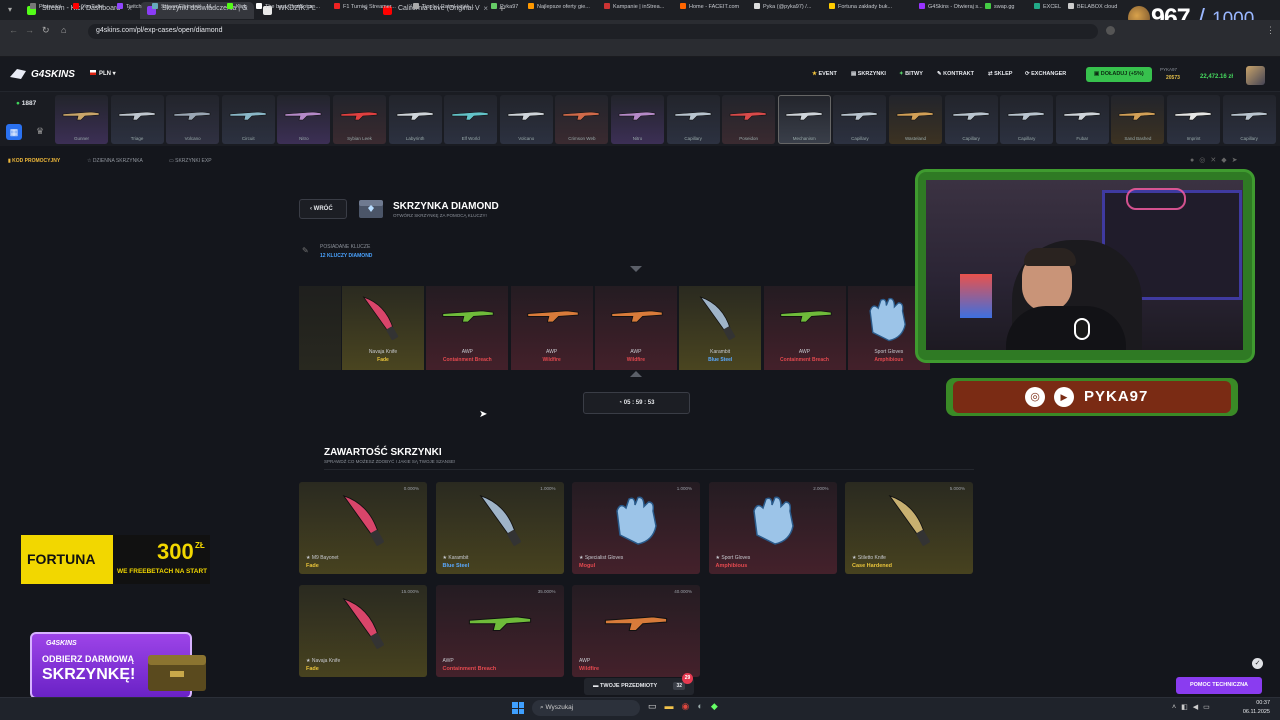  I want to click on menu-icon: ⋮, so click(1270, 30).